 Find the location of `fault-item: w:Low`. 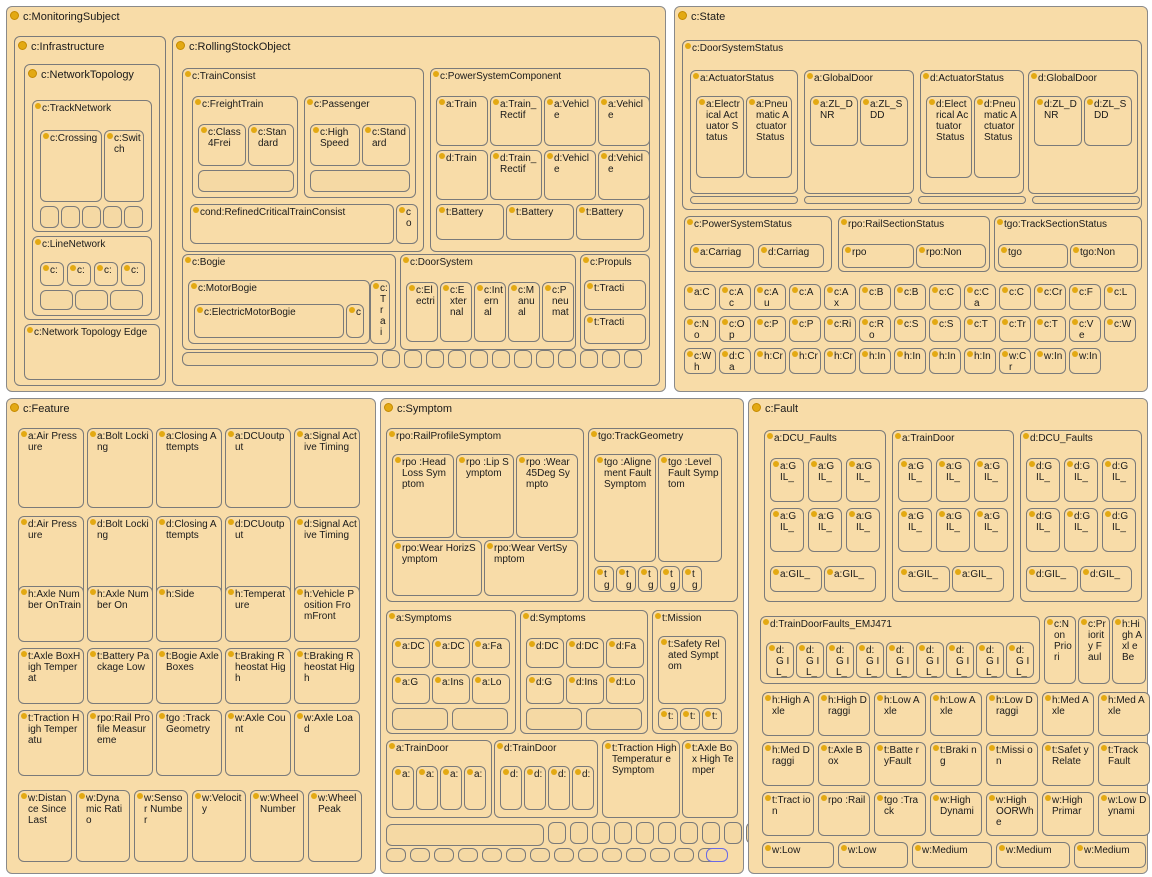

fault-item: w:Low is located at coordinates (798, 855).